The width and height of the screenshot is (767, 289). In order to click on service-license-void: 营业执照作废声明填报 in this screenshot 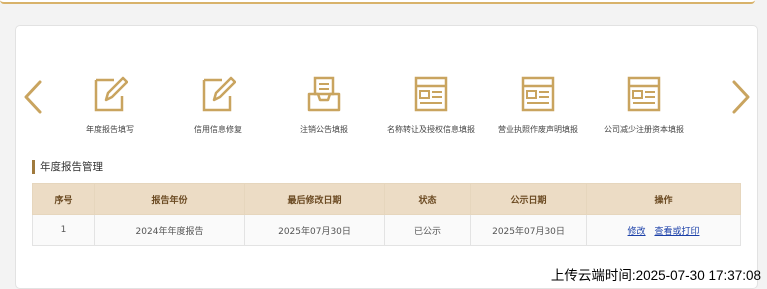, I will do `click(538, 106)`.